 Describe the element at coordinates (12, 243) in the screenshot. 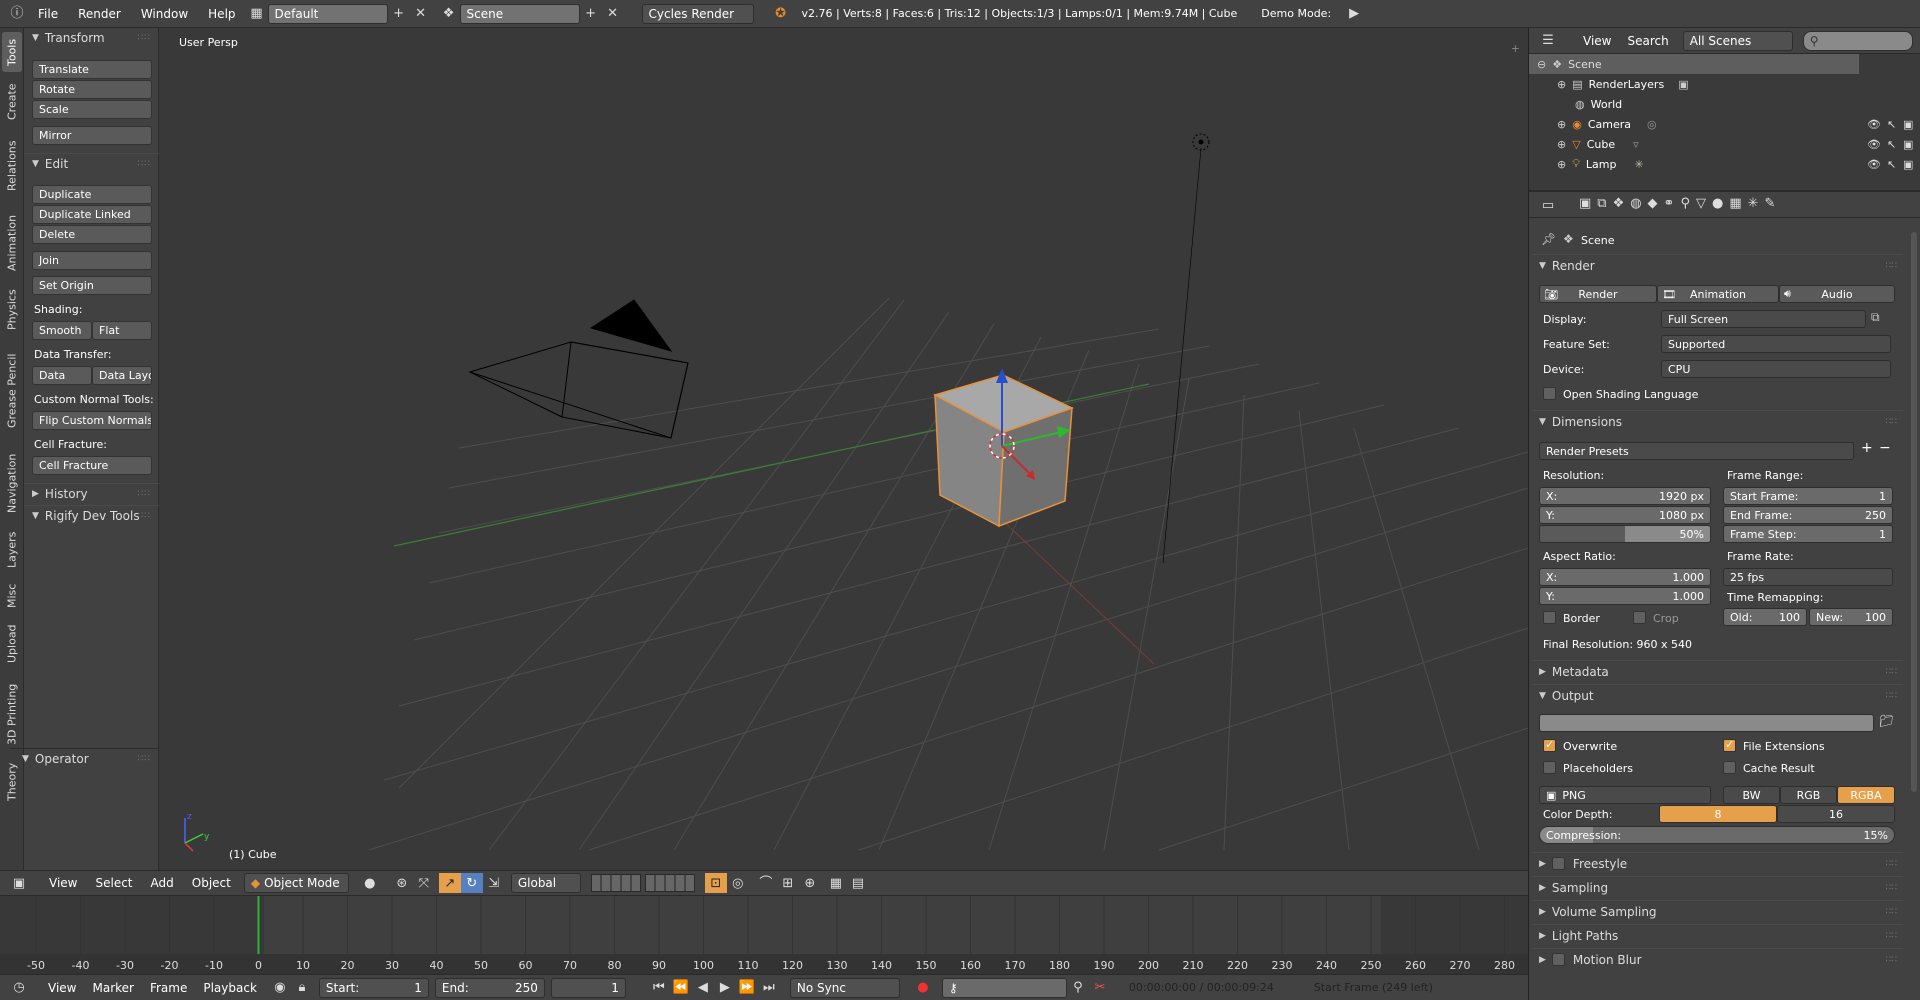

I see `tab-animation: Animation` at that location.